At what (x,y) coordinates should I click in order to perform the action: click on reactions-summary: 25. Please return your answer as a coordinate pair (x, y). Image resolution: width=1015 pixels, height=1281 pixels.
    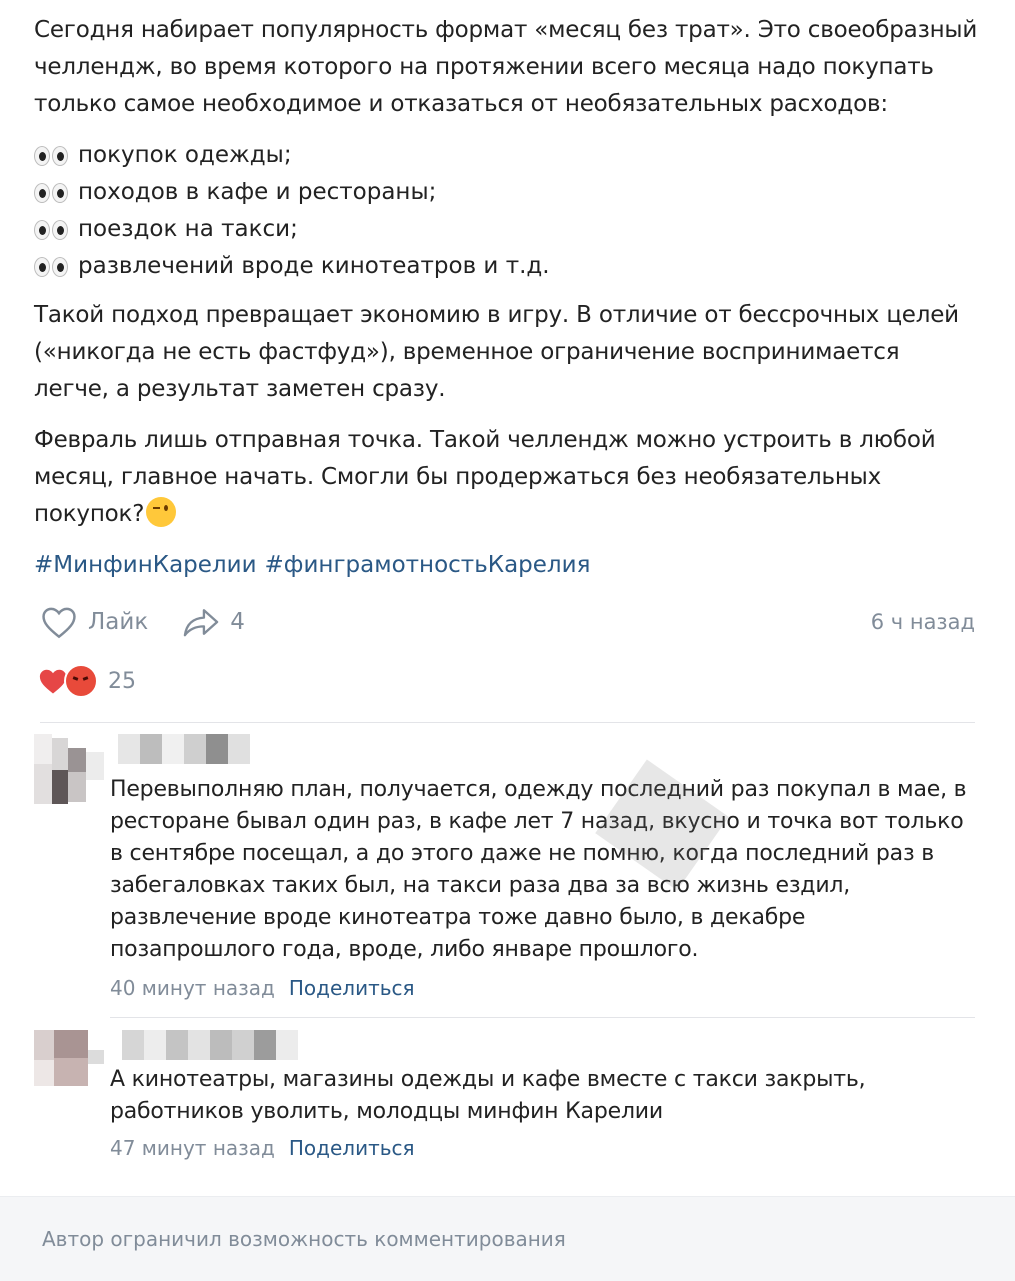
    Looking at the image, I should click on (87, 681).